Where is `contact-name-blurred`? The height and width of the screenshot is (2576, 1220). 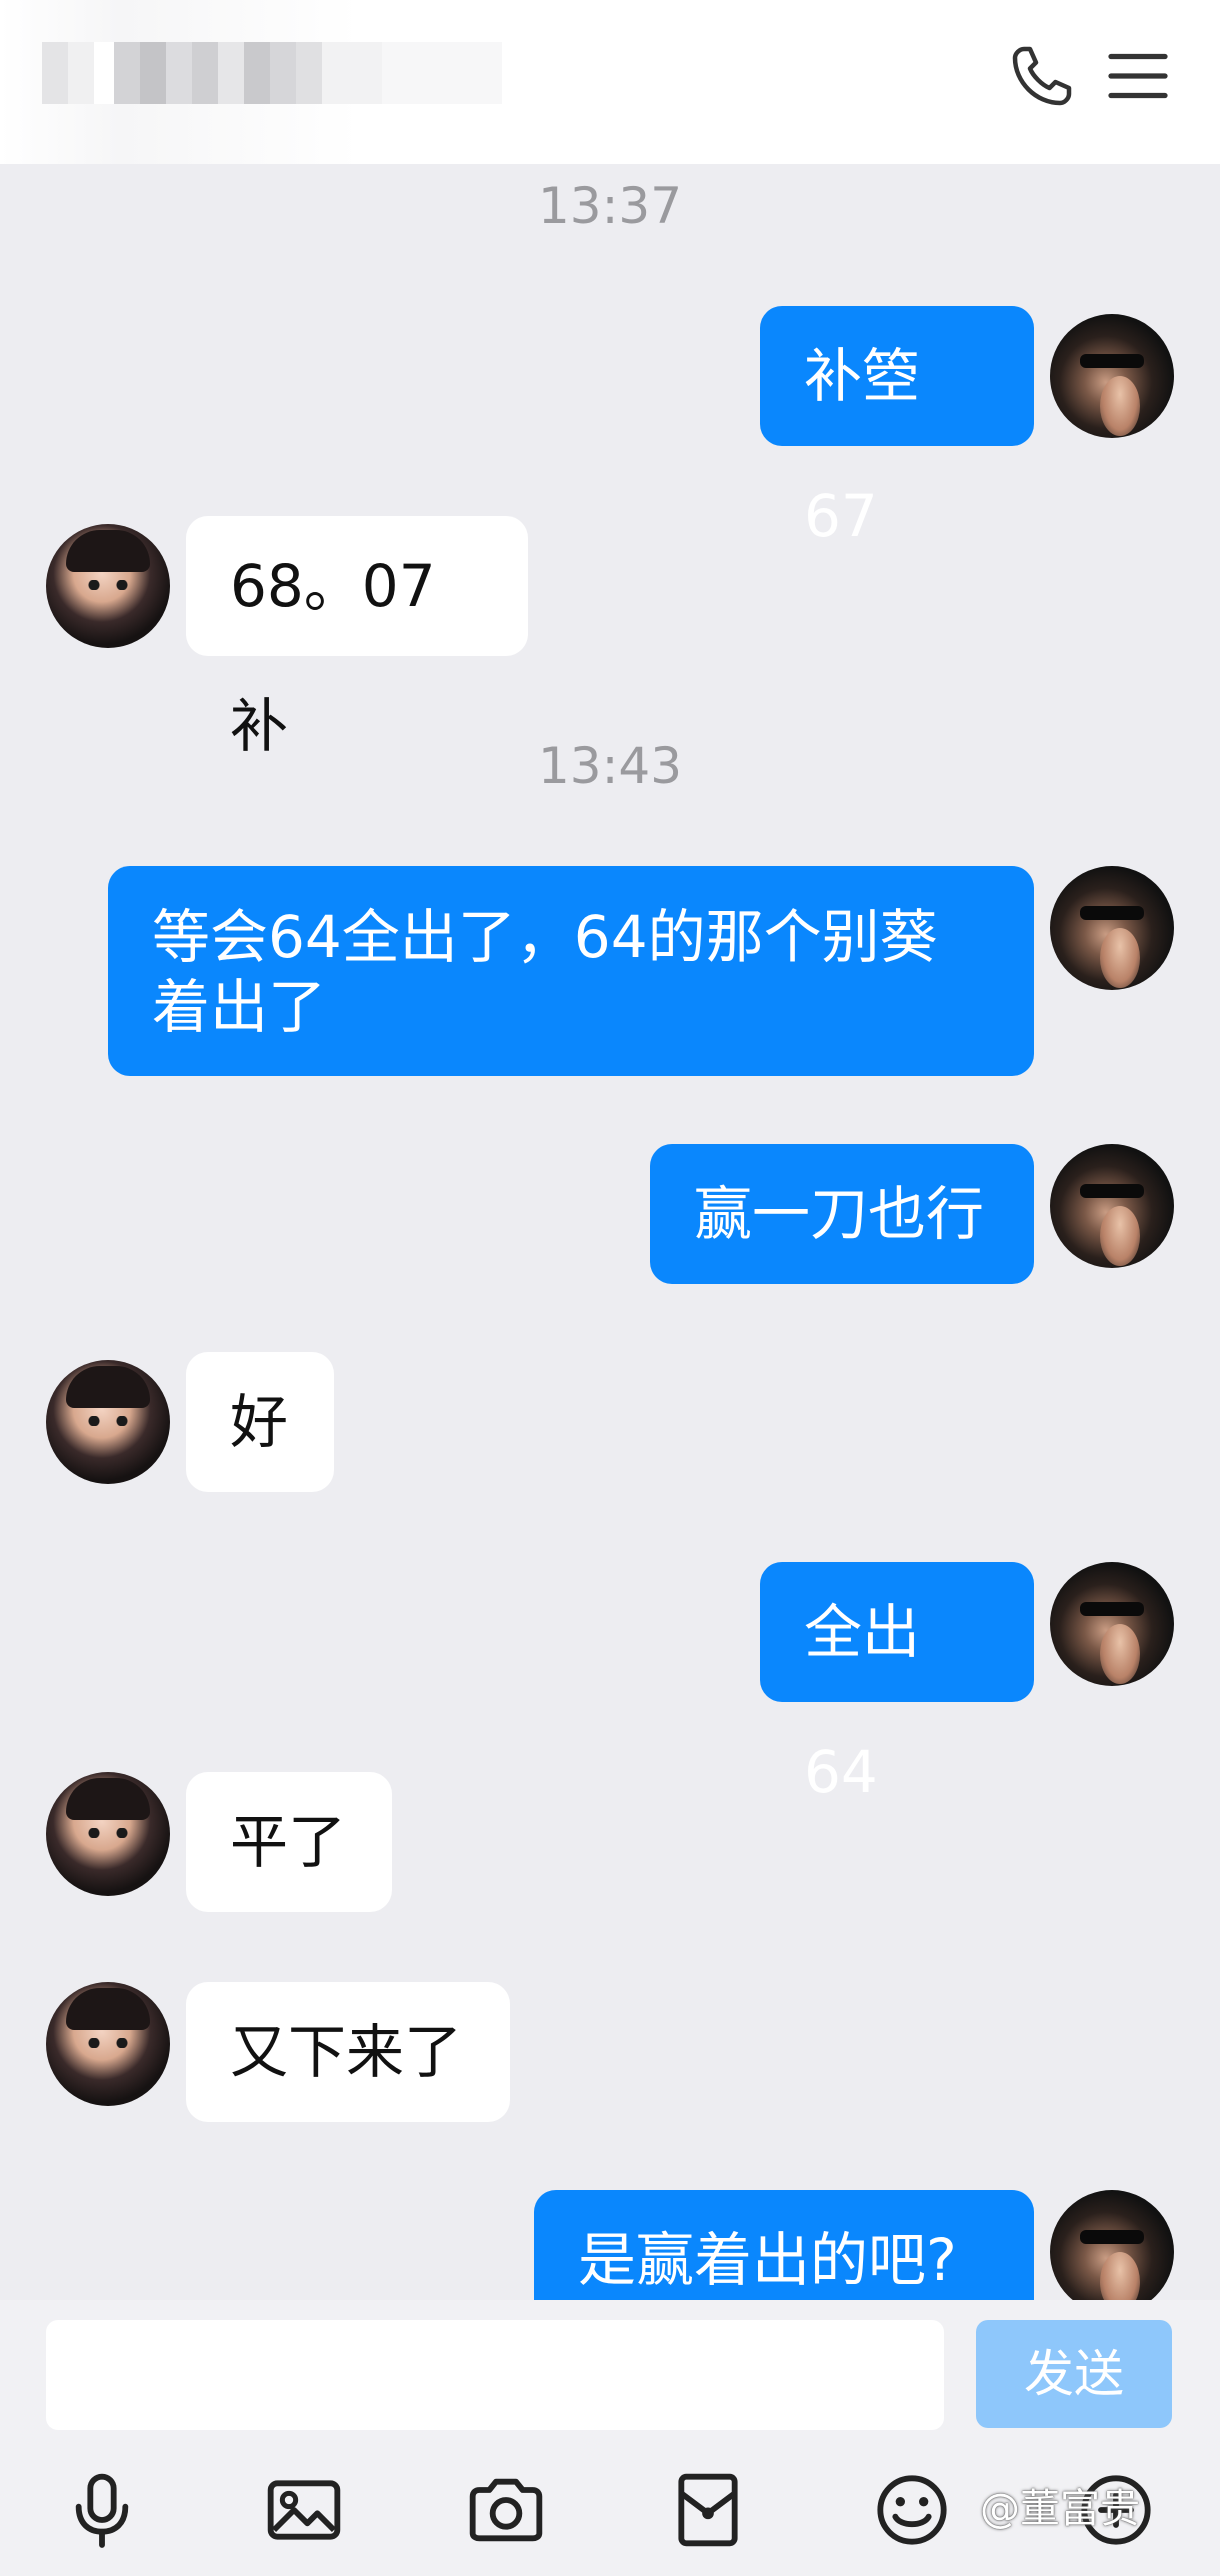 contact-name-blurred is located at coordinates (300, 82).